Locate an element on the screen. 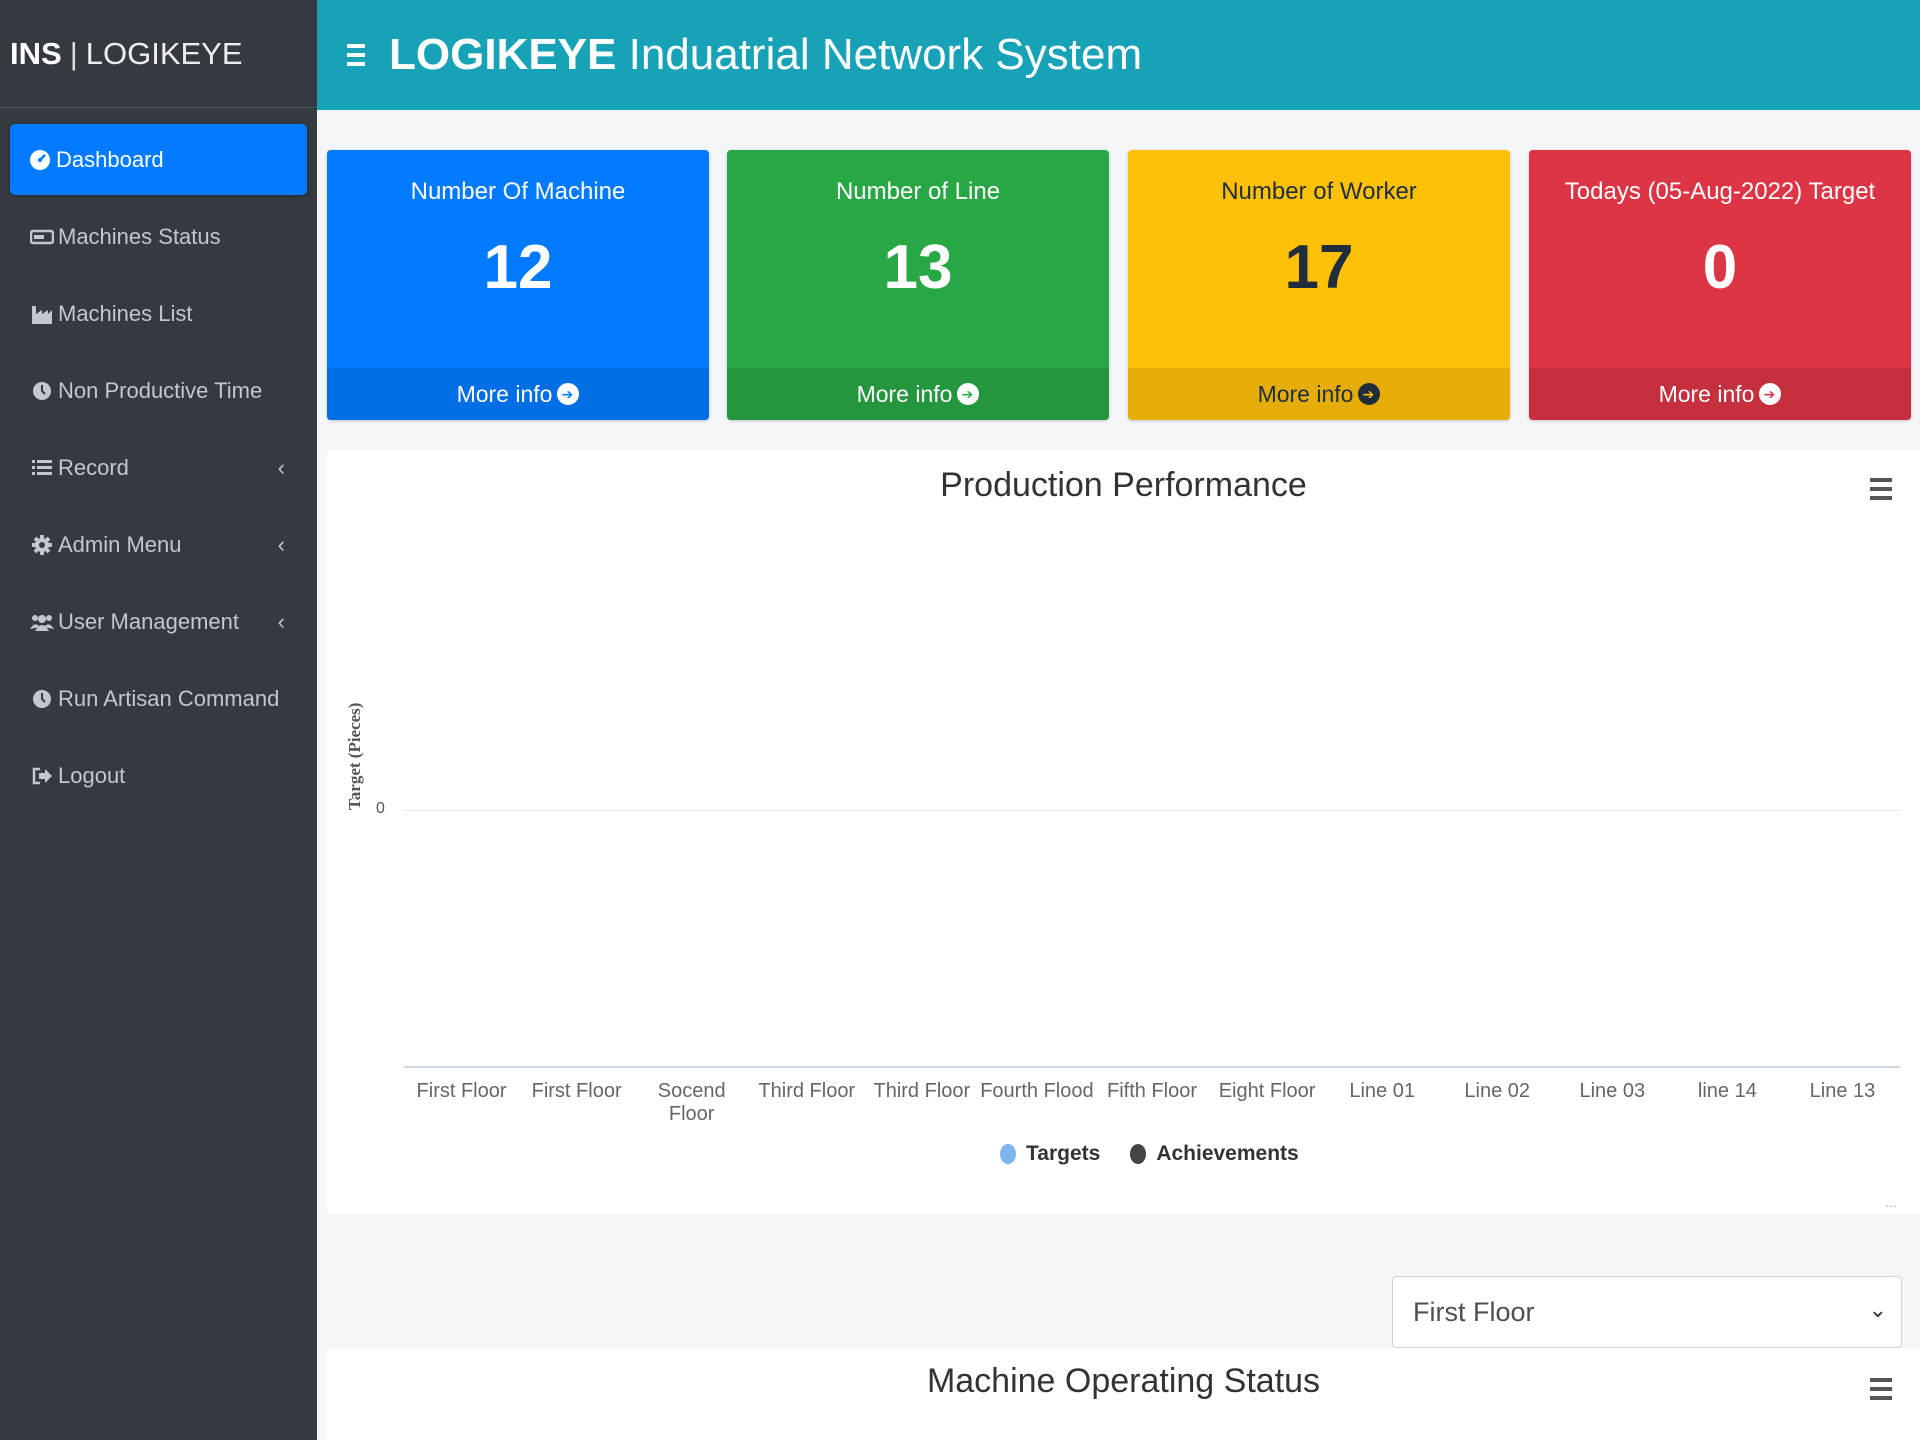 The width and height of the screenshot is (1920, 1440). x-tick-label: Fifth Floor is located at coordinates (1152, 1091).